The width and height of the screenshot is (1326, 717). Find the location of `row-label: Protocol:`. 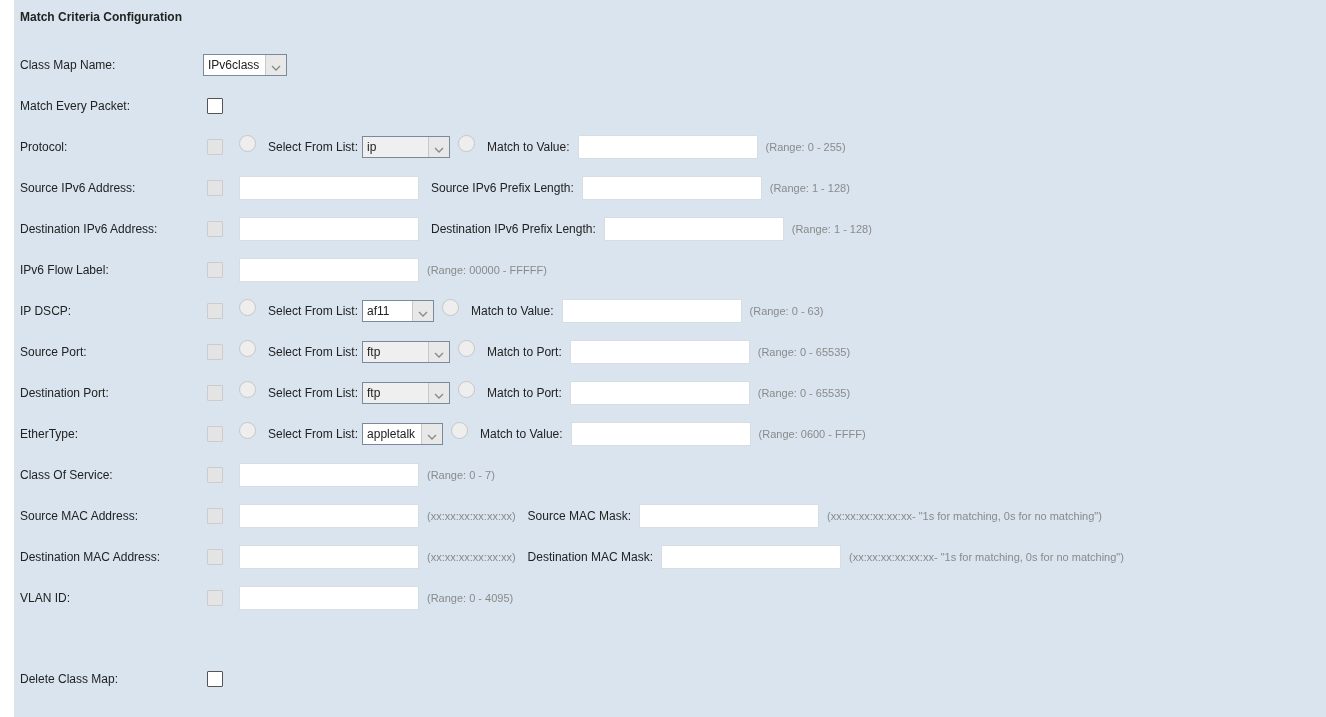

row-label: Protocol: is located at coordinates (44, 146).